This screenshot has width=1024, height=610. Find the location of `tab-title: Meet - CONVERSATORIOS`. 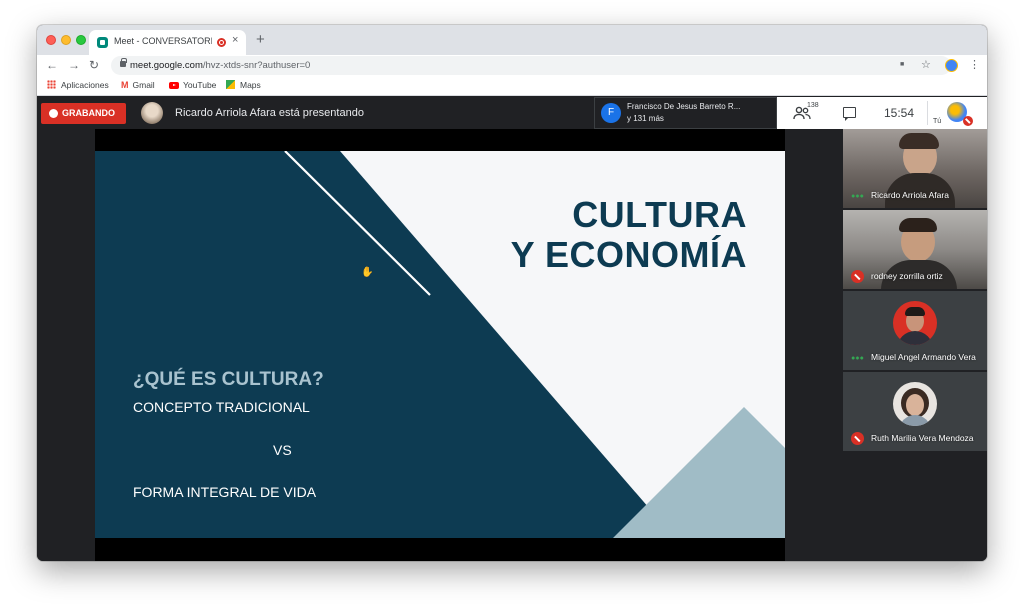

tab-title: Meet - CONVERSATORIOS is located at coordinates (163, 41).